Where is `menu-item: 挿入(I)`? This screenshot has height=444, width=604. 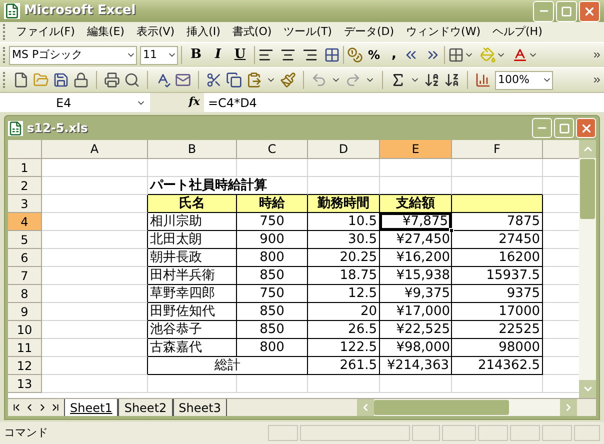
menu-item: 挿入(I) is located at coordinates (204, 32).